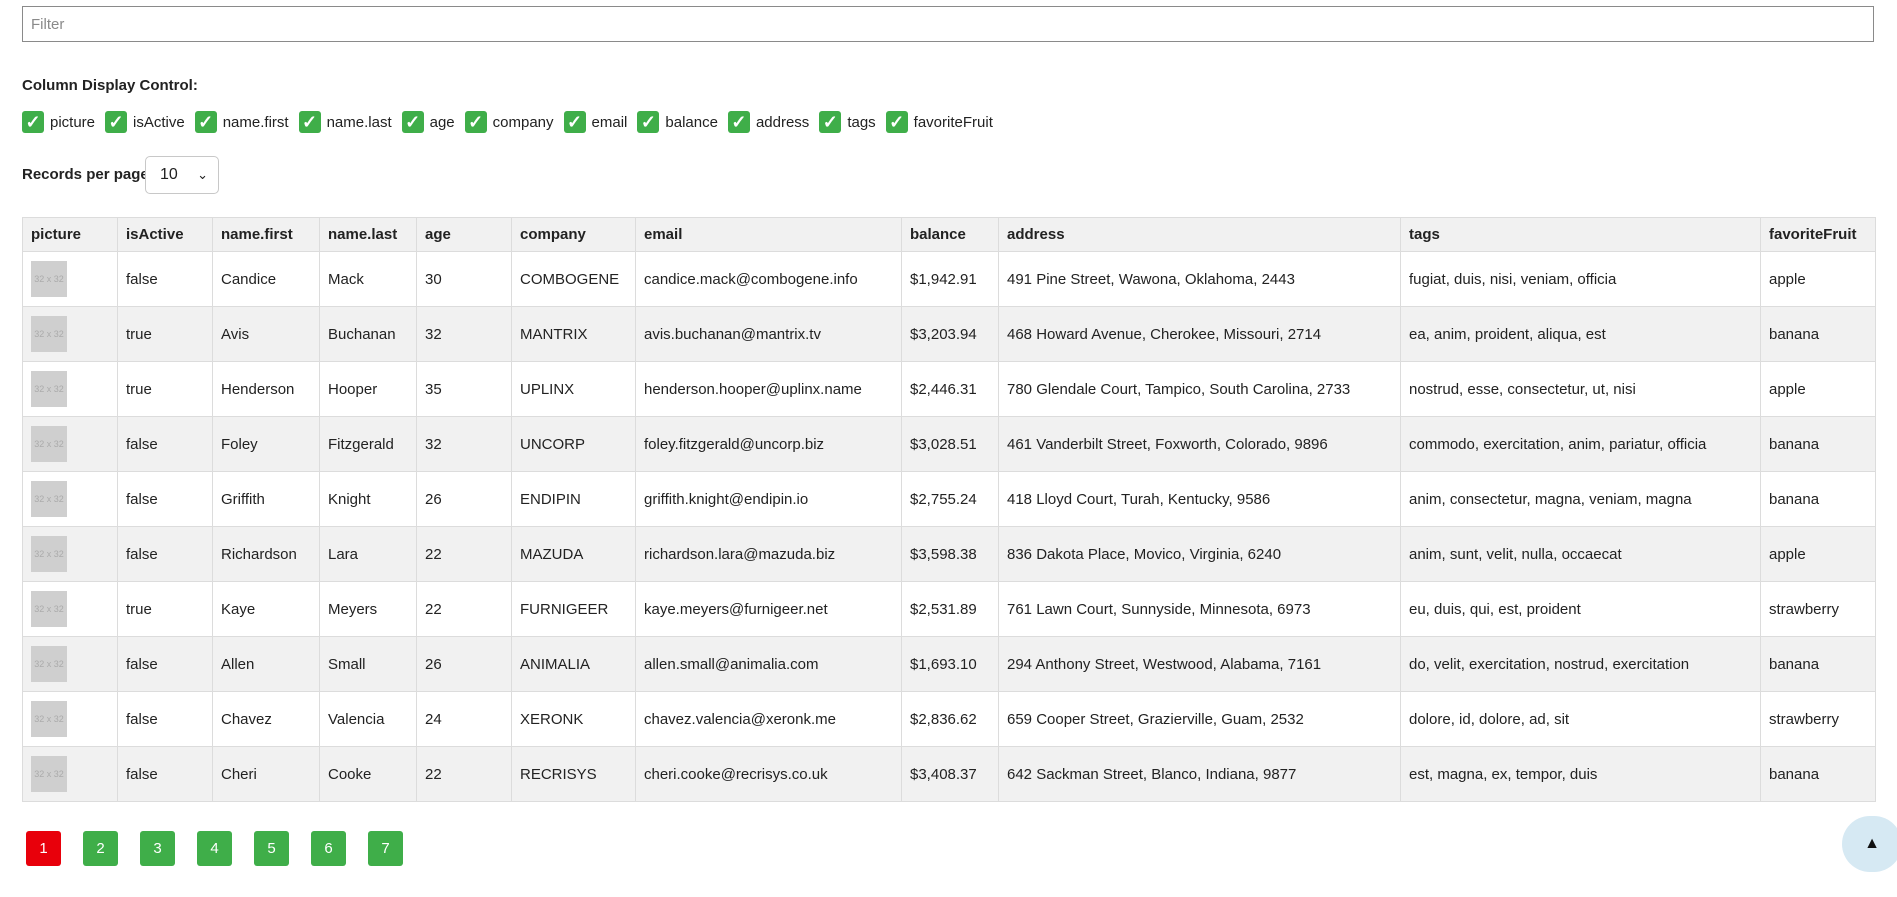 The height and width of the screenshot is (897, 1897). Describe the element at coordinates (1199, 554) in the screenshot. I see `cell-address: 836 Dakota Place, Movico, Virginia, 6240` at that location.